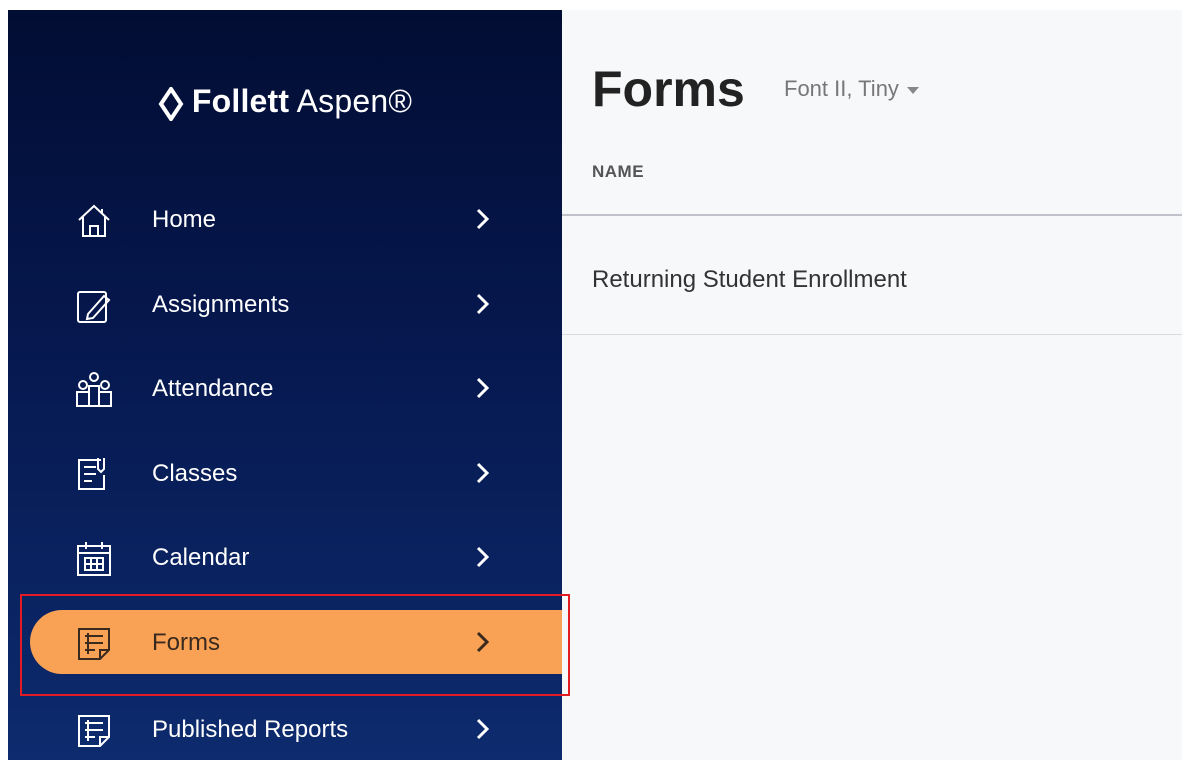  Describe the element at coordinates (668, 89) in the screenshot. I see `page-title: Forms` at that location.